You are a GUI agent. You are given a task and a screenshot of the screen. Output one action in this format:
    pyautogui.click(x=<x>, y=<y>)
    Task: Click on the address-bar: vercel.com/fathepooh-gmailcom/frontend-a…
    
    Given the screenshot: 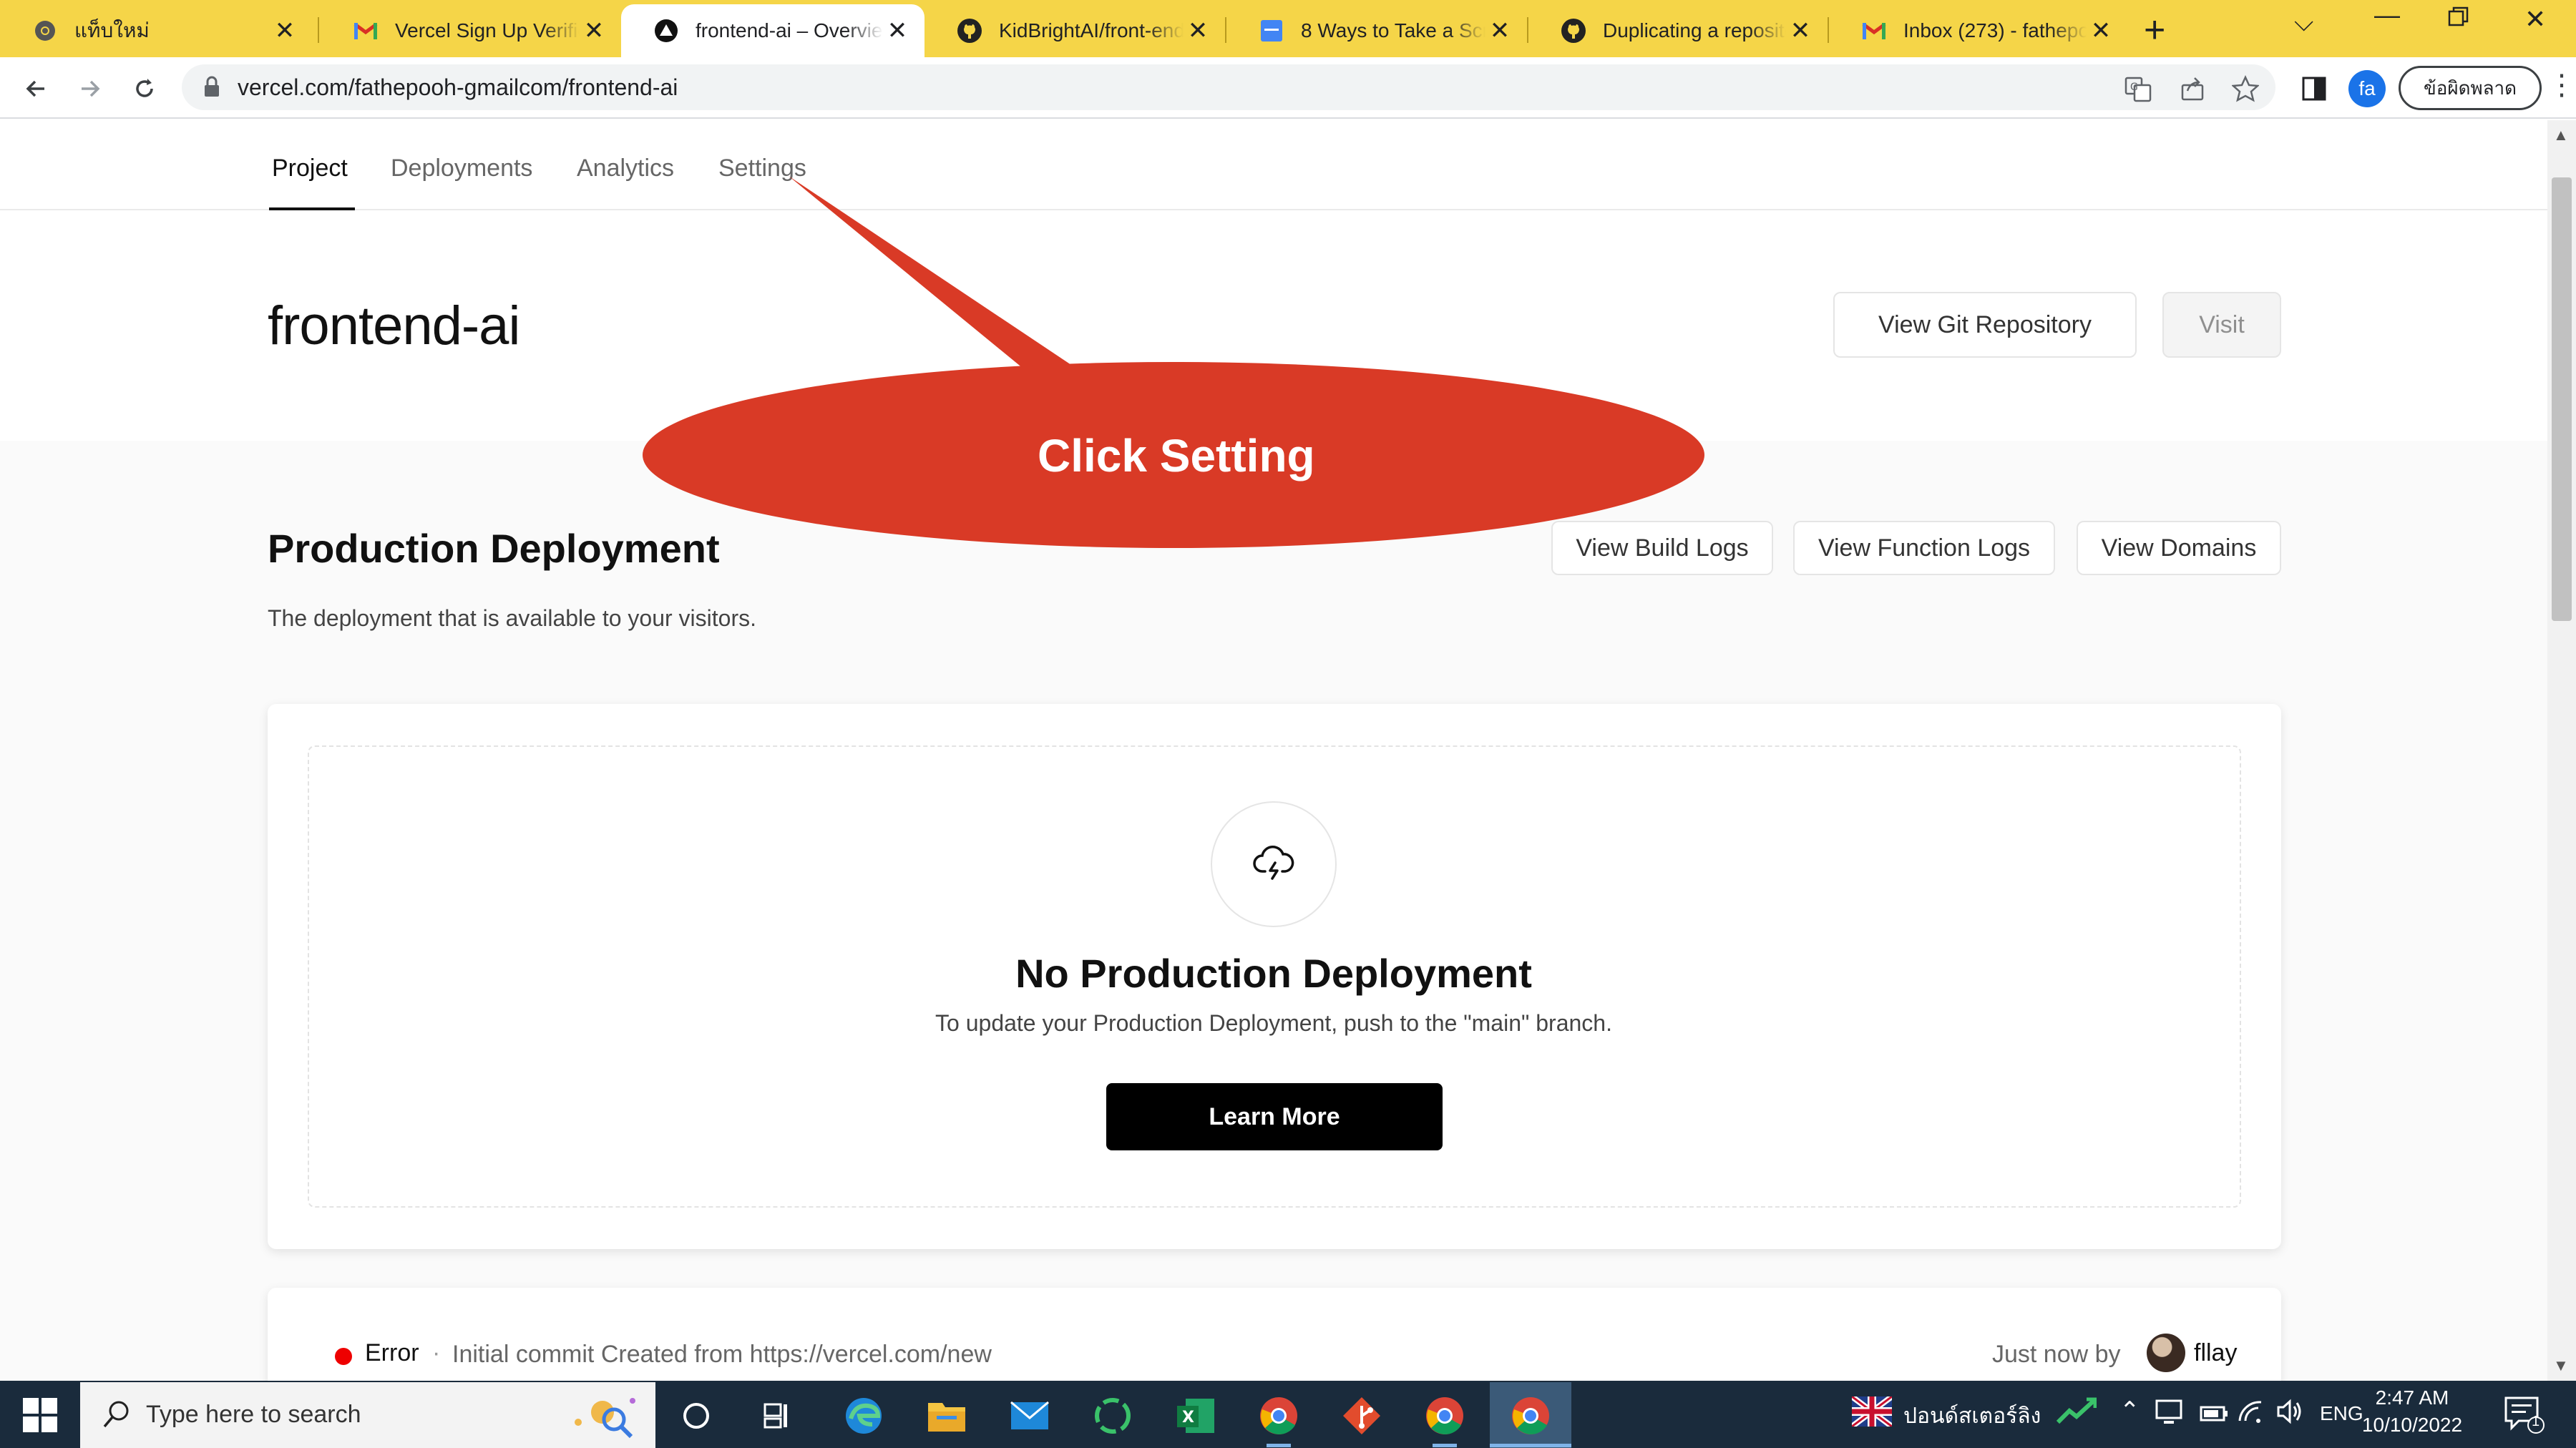 What is the action you would take?
    pyautogui.click(x=1228, y=87)
    